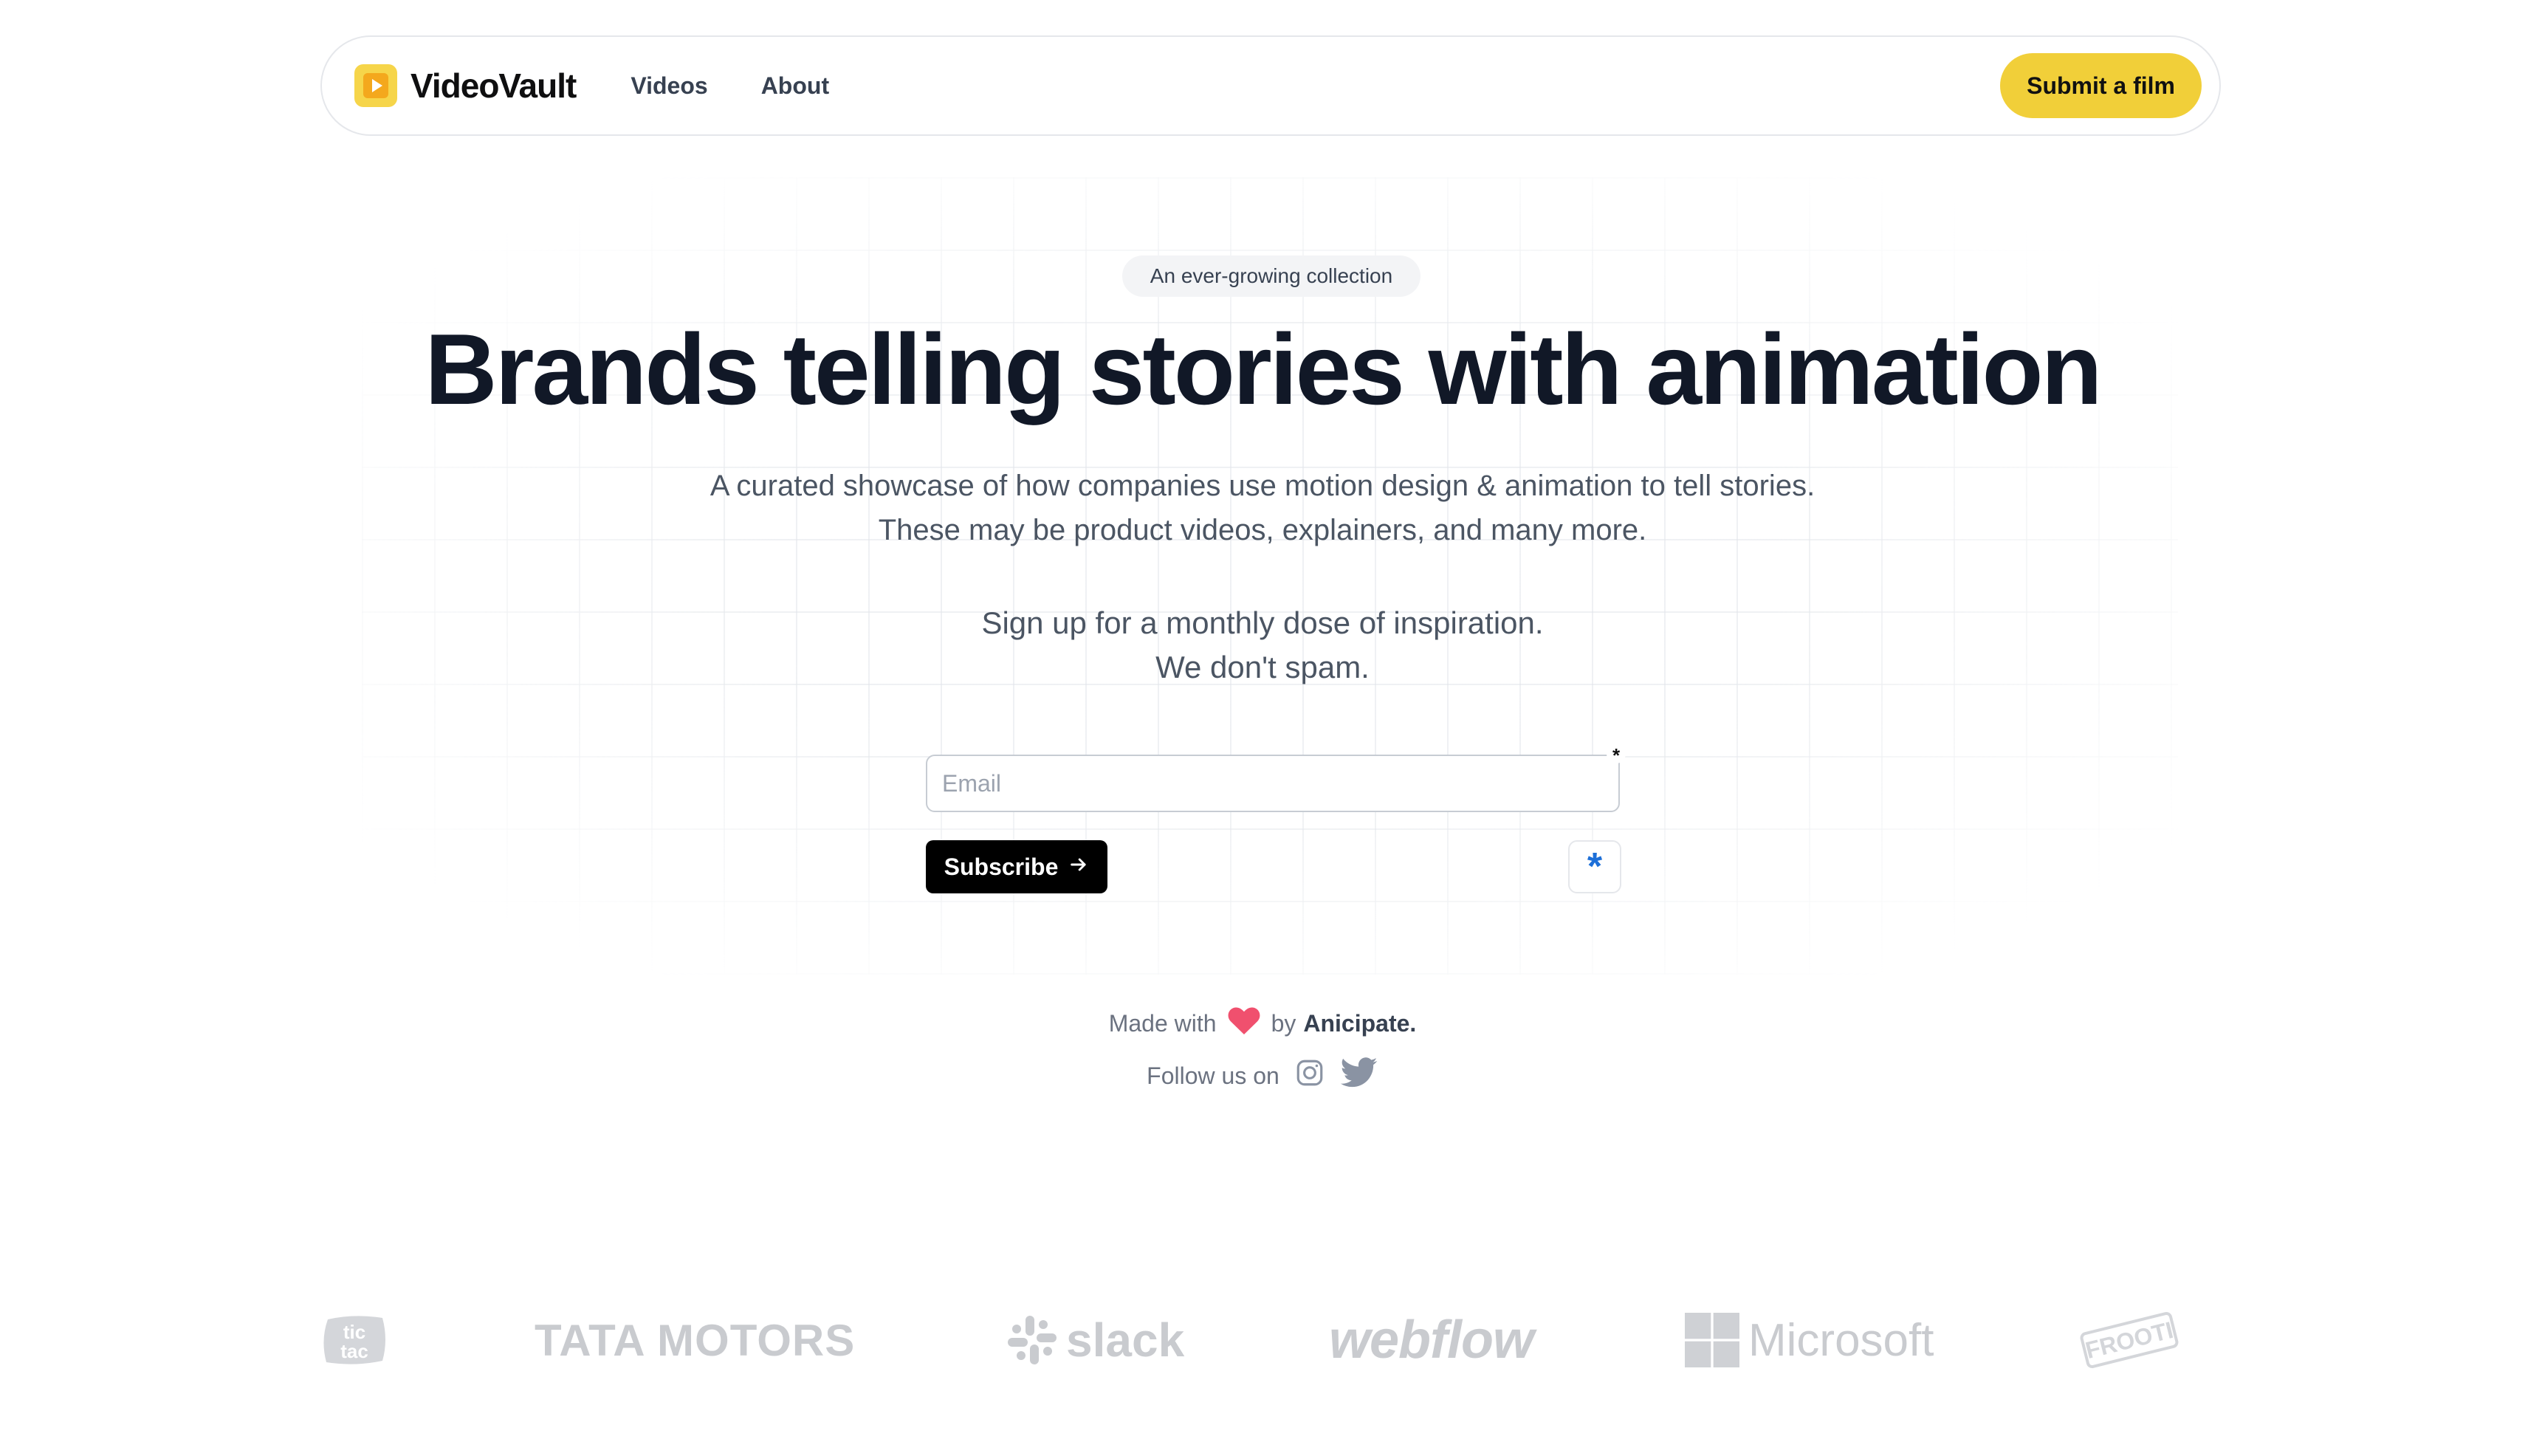  I want to click on submit-film-button: Submit a film, so click(2101, 85).